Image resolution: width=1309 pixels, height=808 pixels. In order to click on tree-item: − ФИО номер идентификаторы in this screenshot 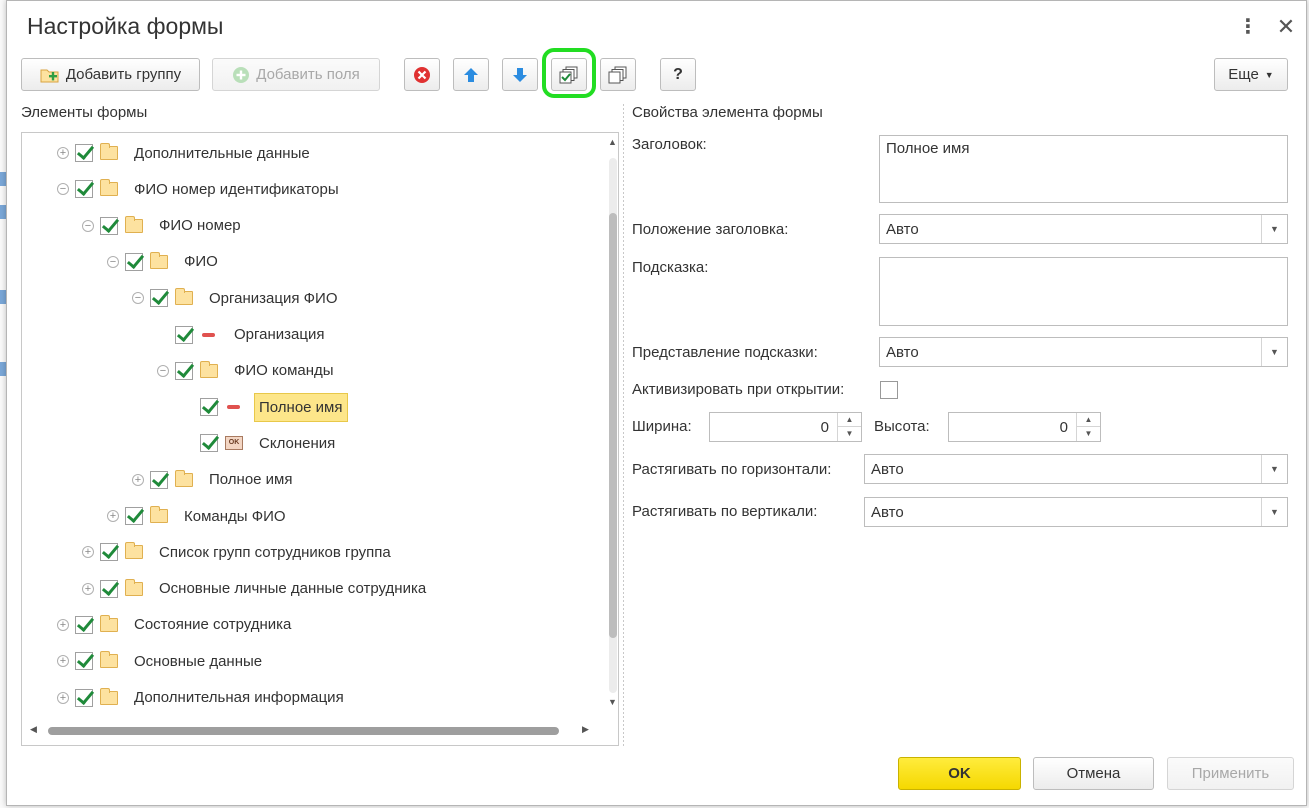, I will do `click(198, 189)`.